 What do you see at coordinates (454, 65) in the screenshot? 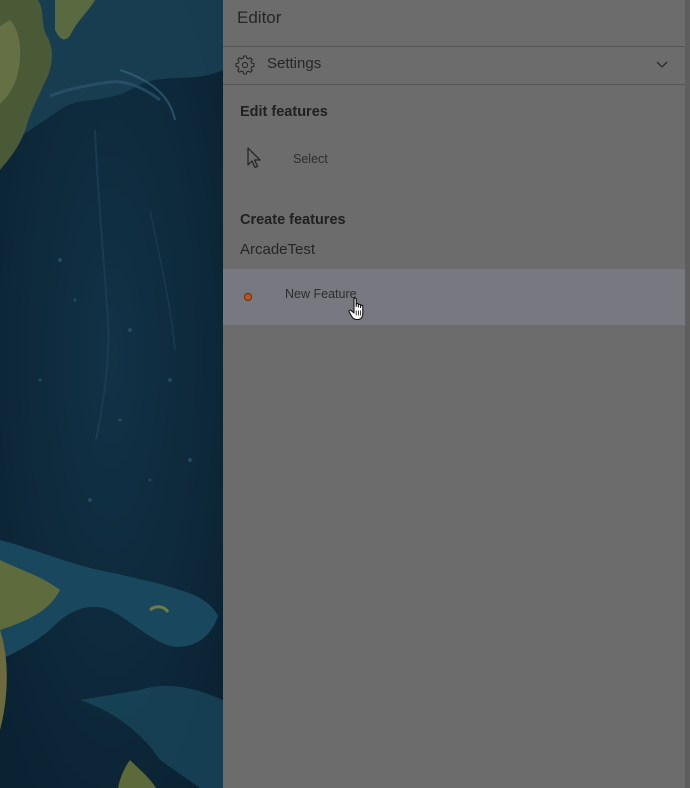
I see `settings-toggle: Settings` at bounding box center [454, 65].